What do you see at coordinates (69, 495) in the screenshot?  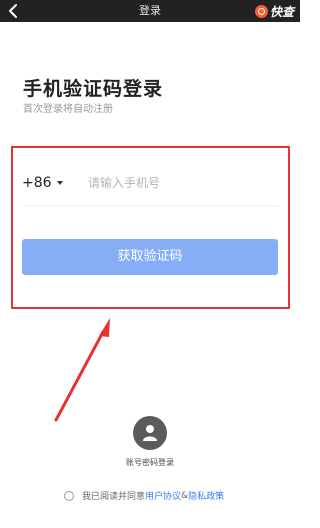 I see `agreement-checkbox` at bounding box center [69, 495].